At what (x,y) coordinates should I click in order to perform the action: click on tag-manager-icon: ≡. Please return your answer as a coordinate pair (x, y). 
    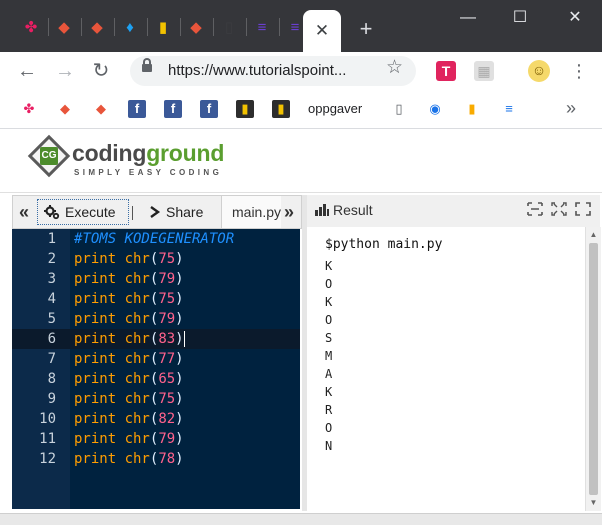
    Looking at the image, I should click on (509, 109).